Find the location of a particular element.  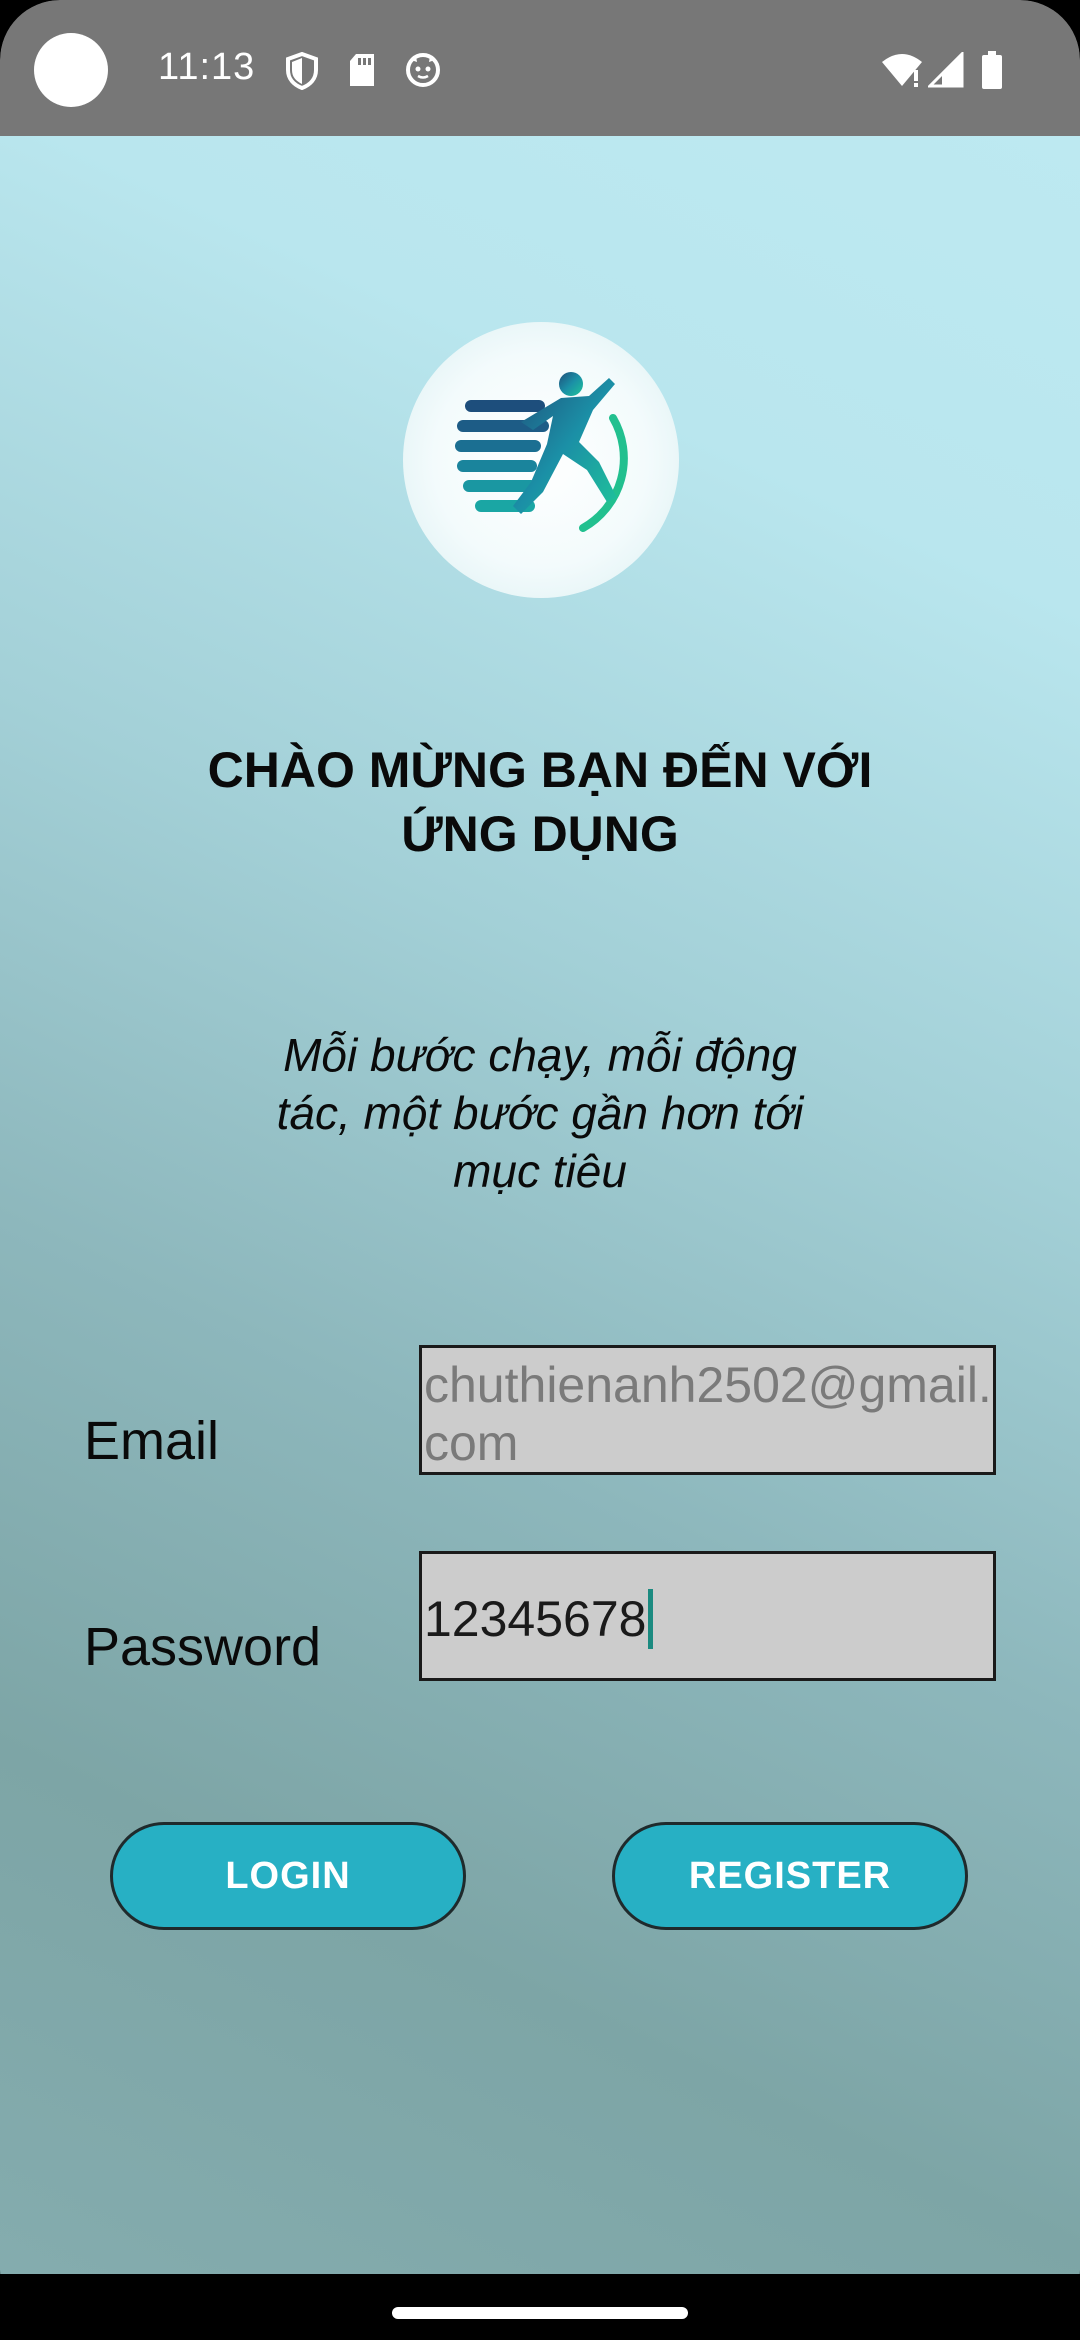

shield-icon is located at coordinates (302, 73).